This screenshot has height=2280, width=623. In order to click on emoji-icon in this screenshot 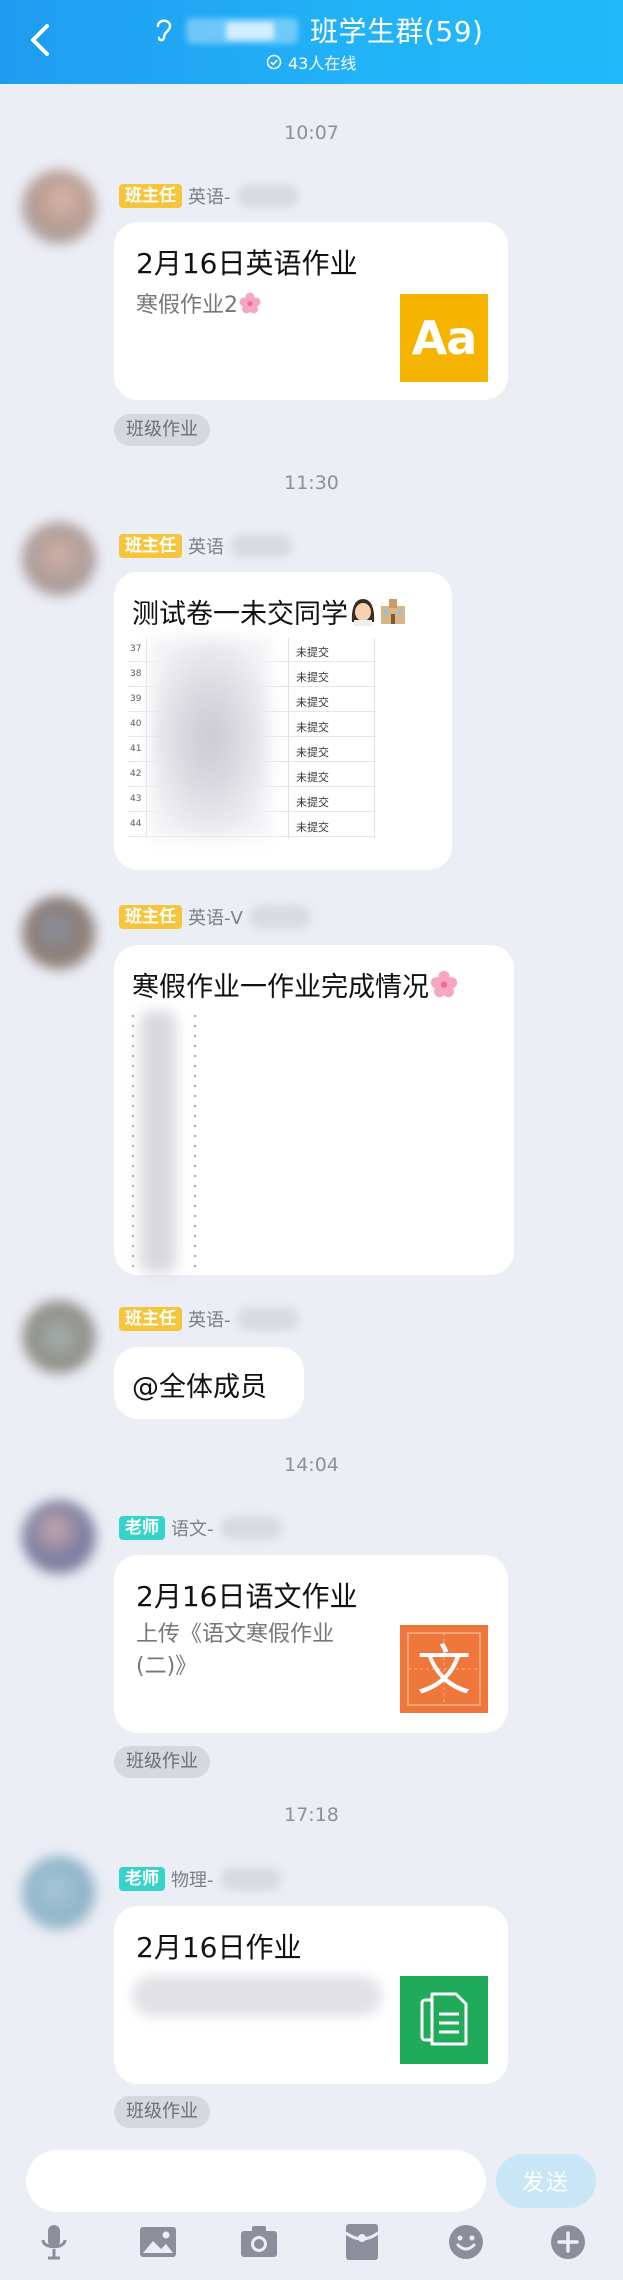, I will do `click(466, 2242)`.